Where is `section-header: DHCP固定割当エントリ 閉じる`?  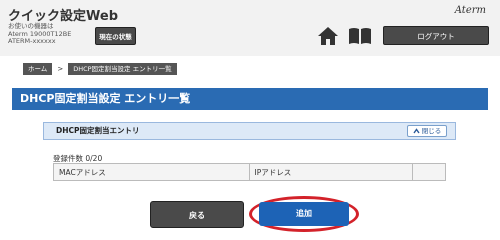
section-header: DHCP固定割当エントリ 閉じる is located at coordinates (249, 131).